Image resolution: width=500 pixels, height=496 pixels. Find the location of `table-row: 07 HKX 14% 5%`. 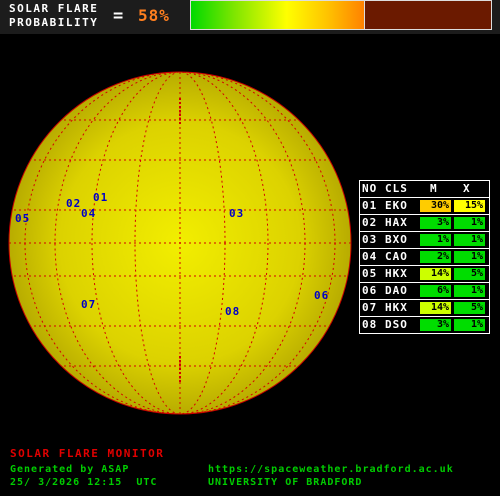

table-row: 07 HKX 14% 5% is located at coordinates (424, 308).